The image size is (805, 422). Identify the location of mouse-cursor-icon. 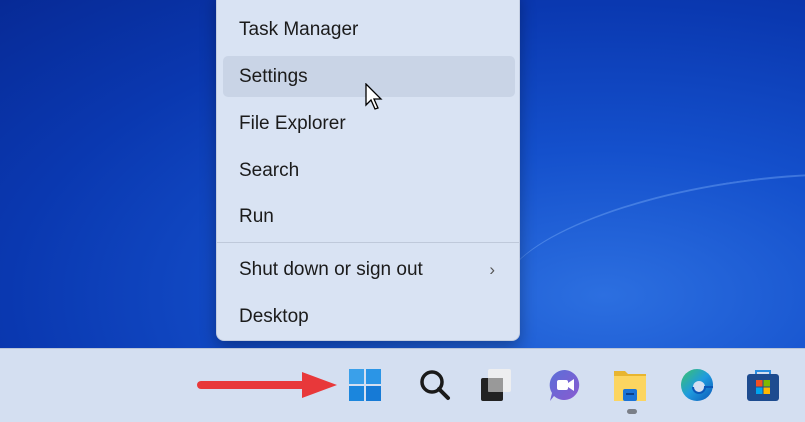
(374, 96).